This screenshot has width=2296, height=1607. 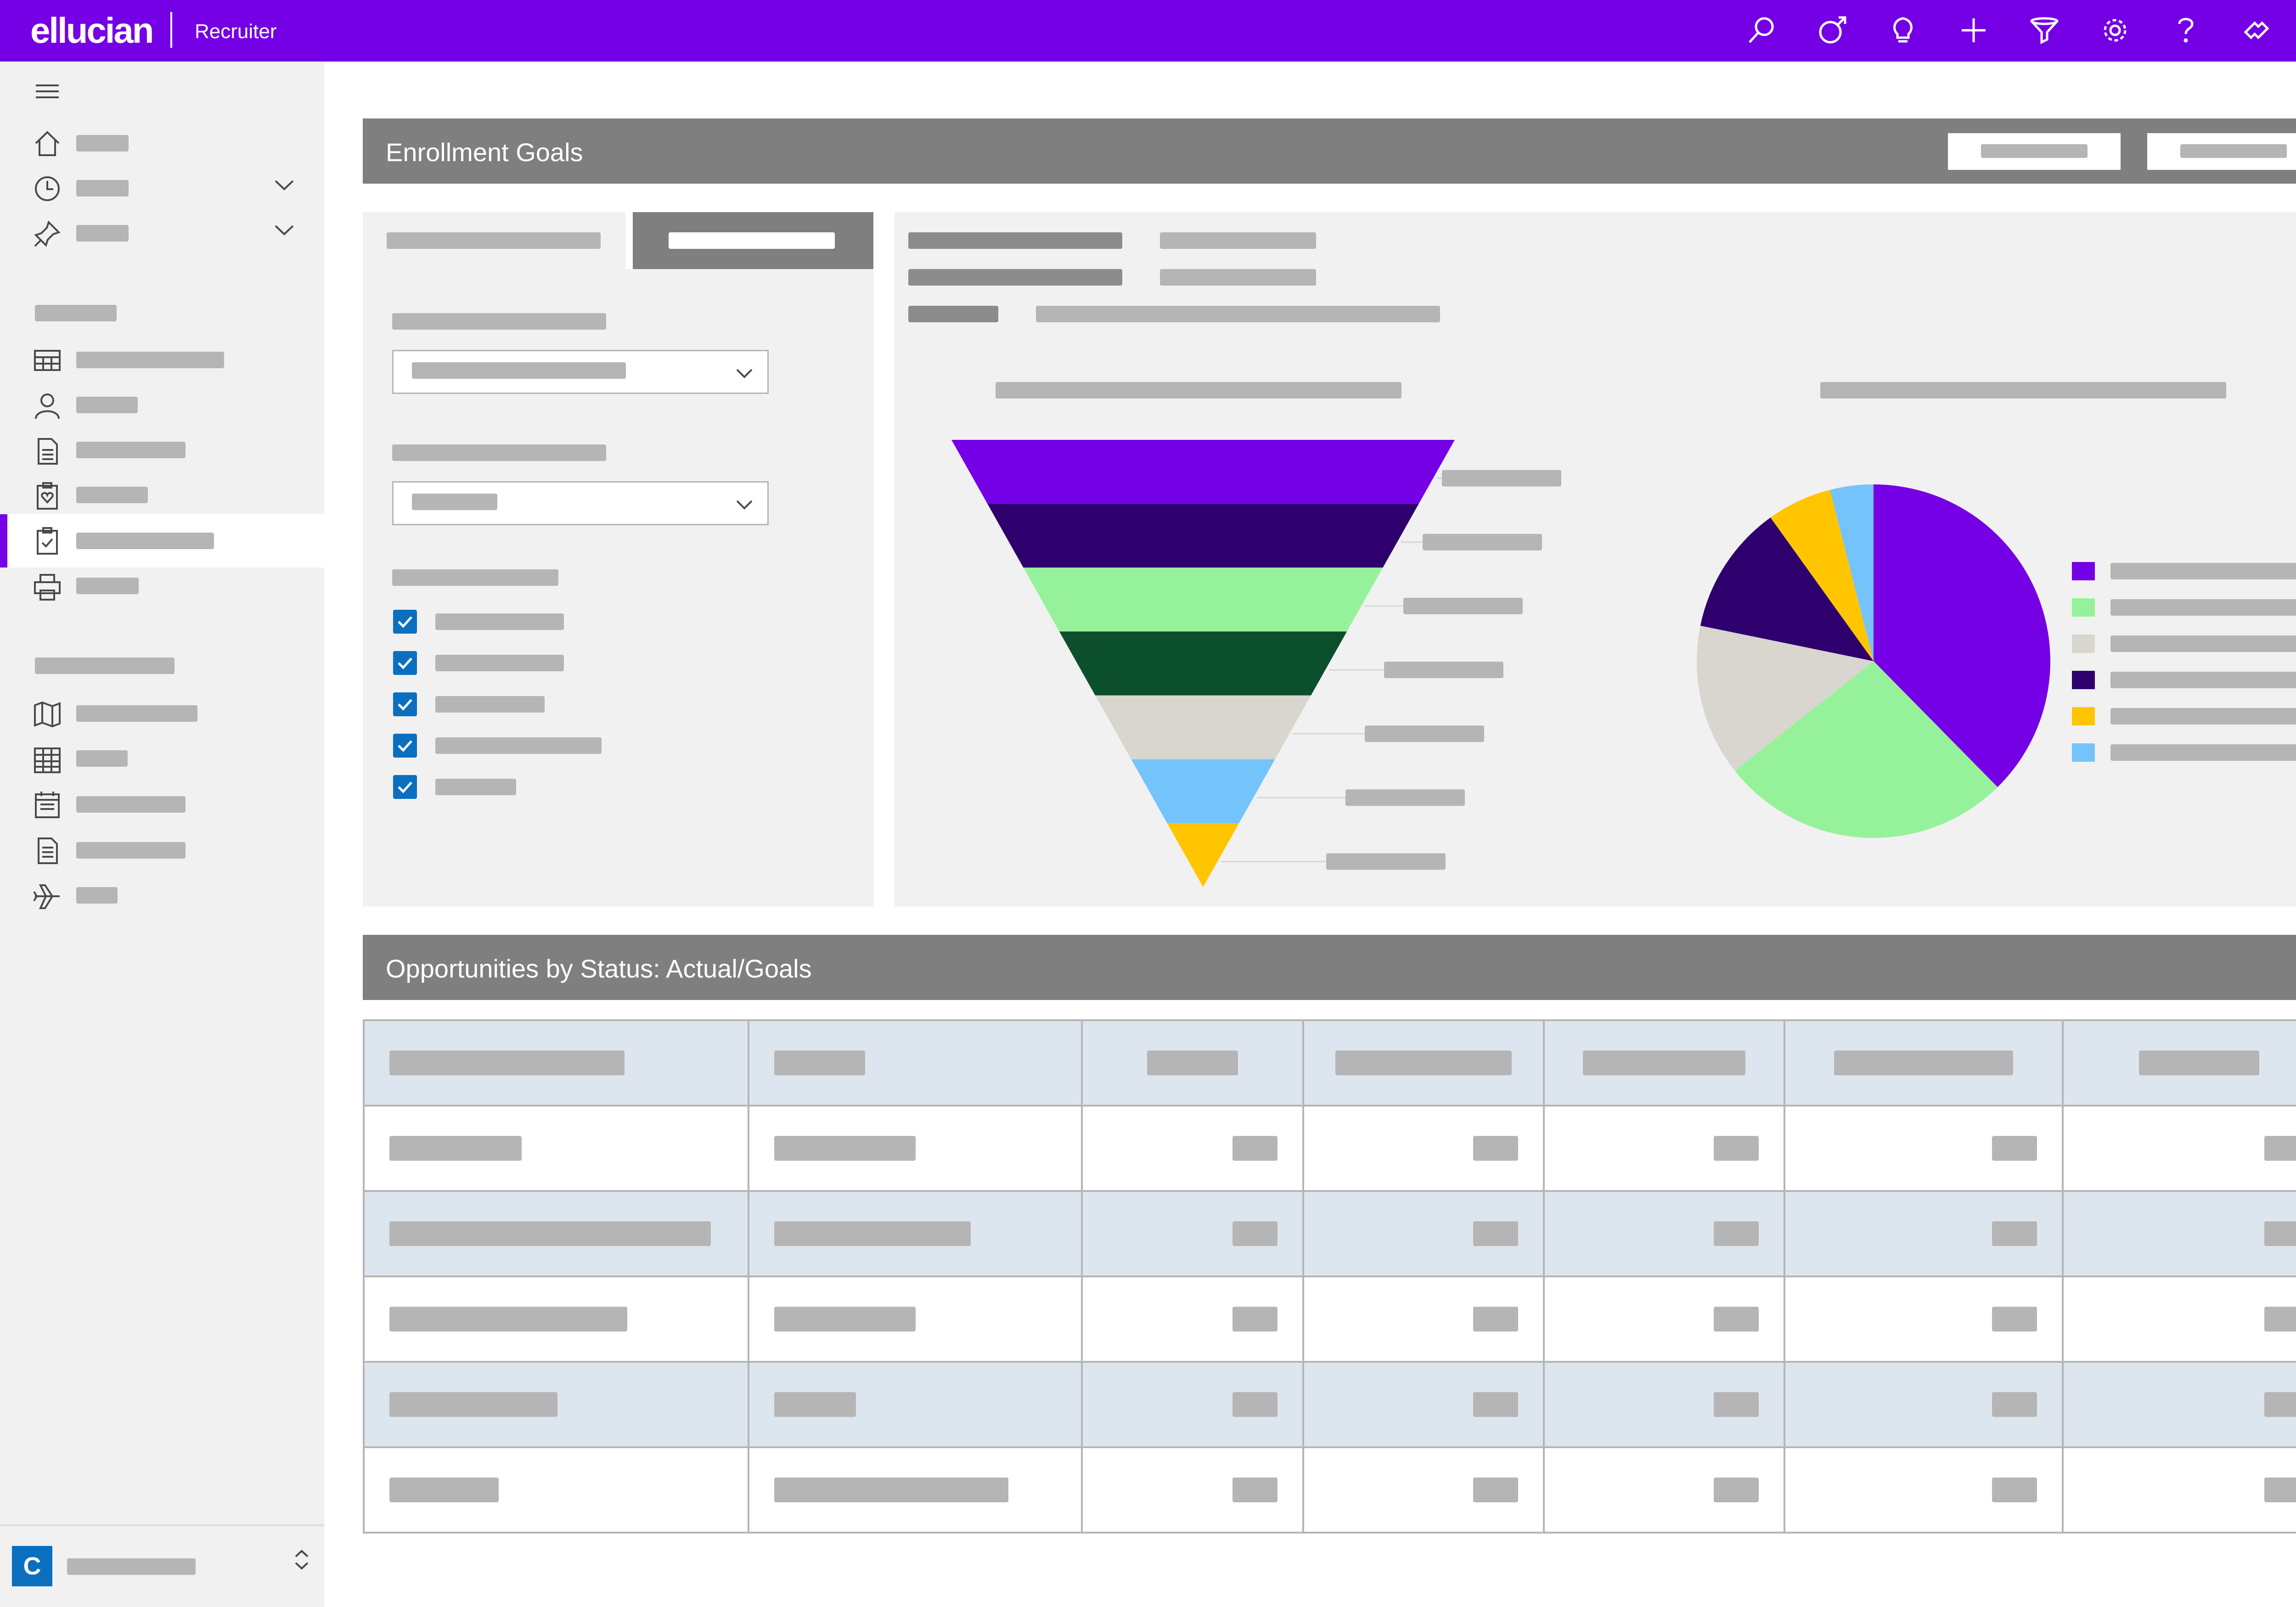 What do you see at coordinates (47, 587) in the screenshot?
I see `printer-icon` at bounding box center [47, 587].